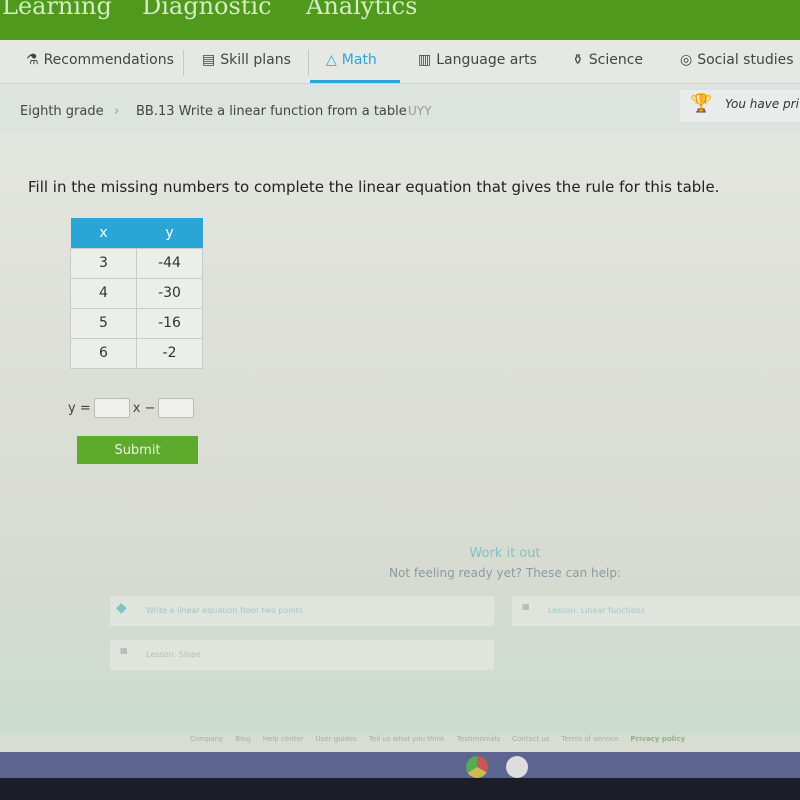 This screenshot has width=800, height=800. I want to click on help-lesson-linear: ▦ Lesson: Linear functions, so click(656, 611).